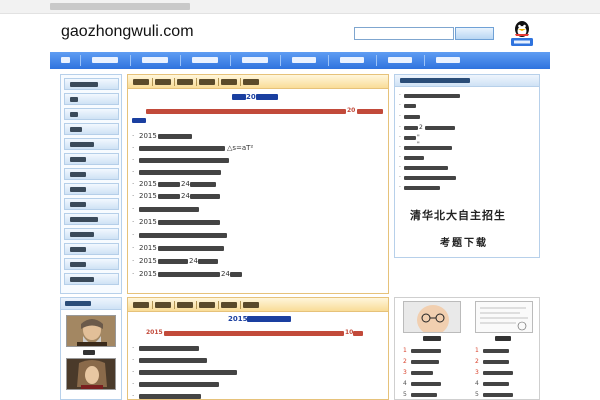  Describe the element at coordinates (351, 110) in the screenshot. I see `summary-number: 20` at that location.